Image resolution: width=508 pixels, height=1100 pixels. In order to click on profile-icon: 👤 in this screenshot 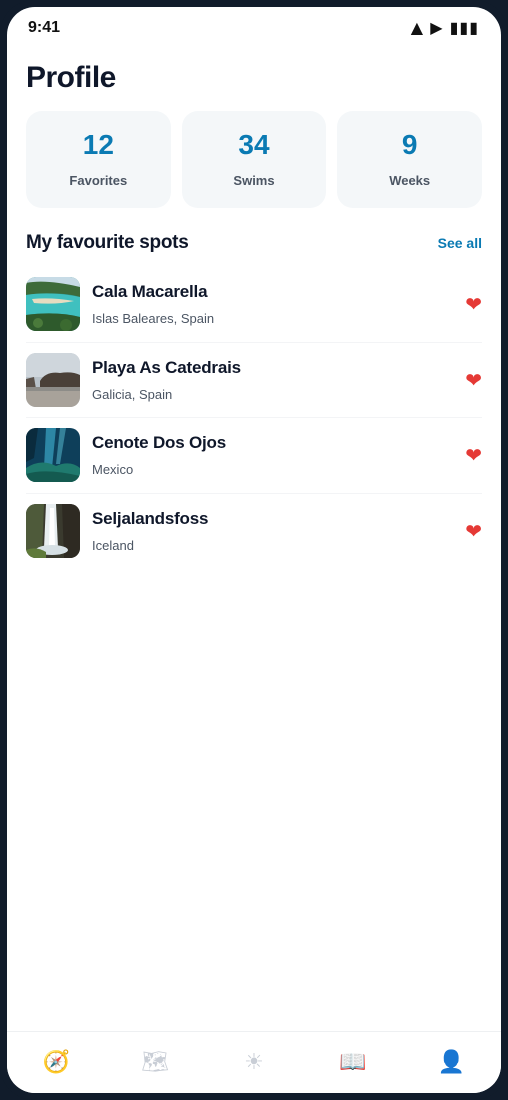, I will do `click(451, 1062)`.